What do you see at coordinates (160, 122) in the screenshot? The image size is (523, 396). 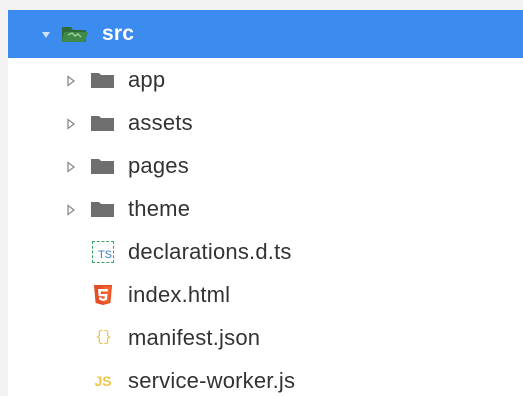 I see `tree-item-label: assets` at bounding box center [160, 122].